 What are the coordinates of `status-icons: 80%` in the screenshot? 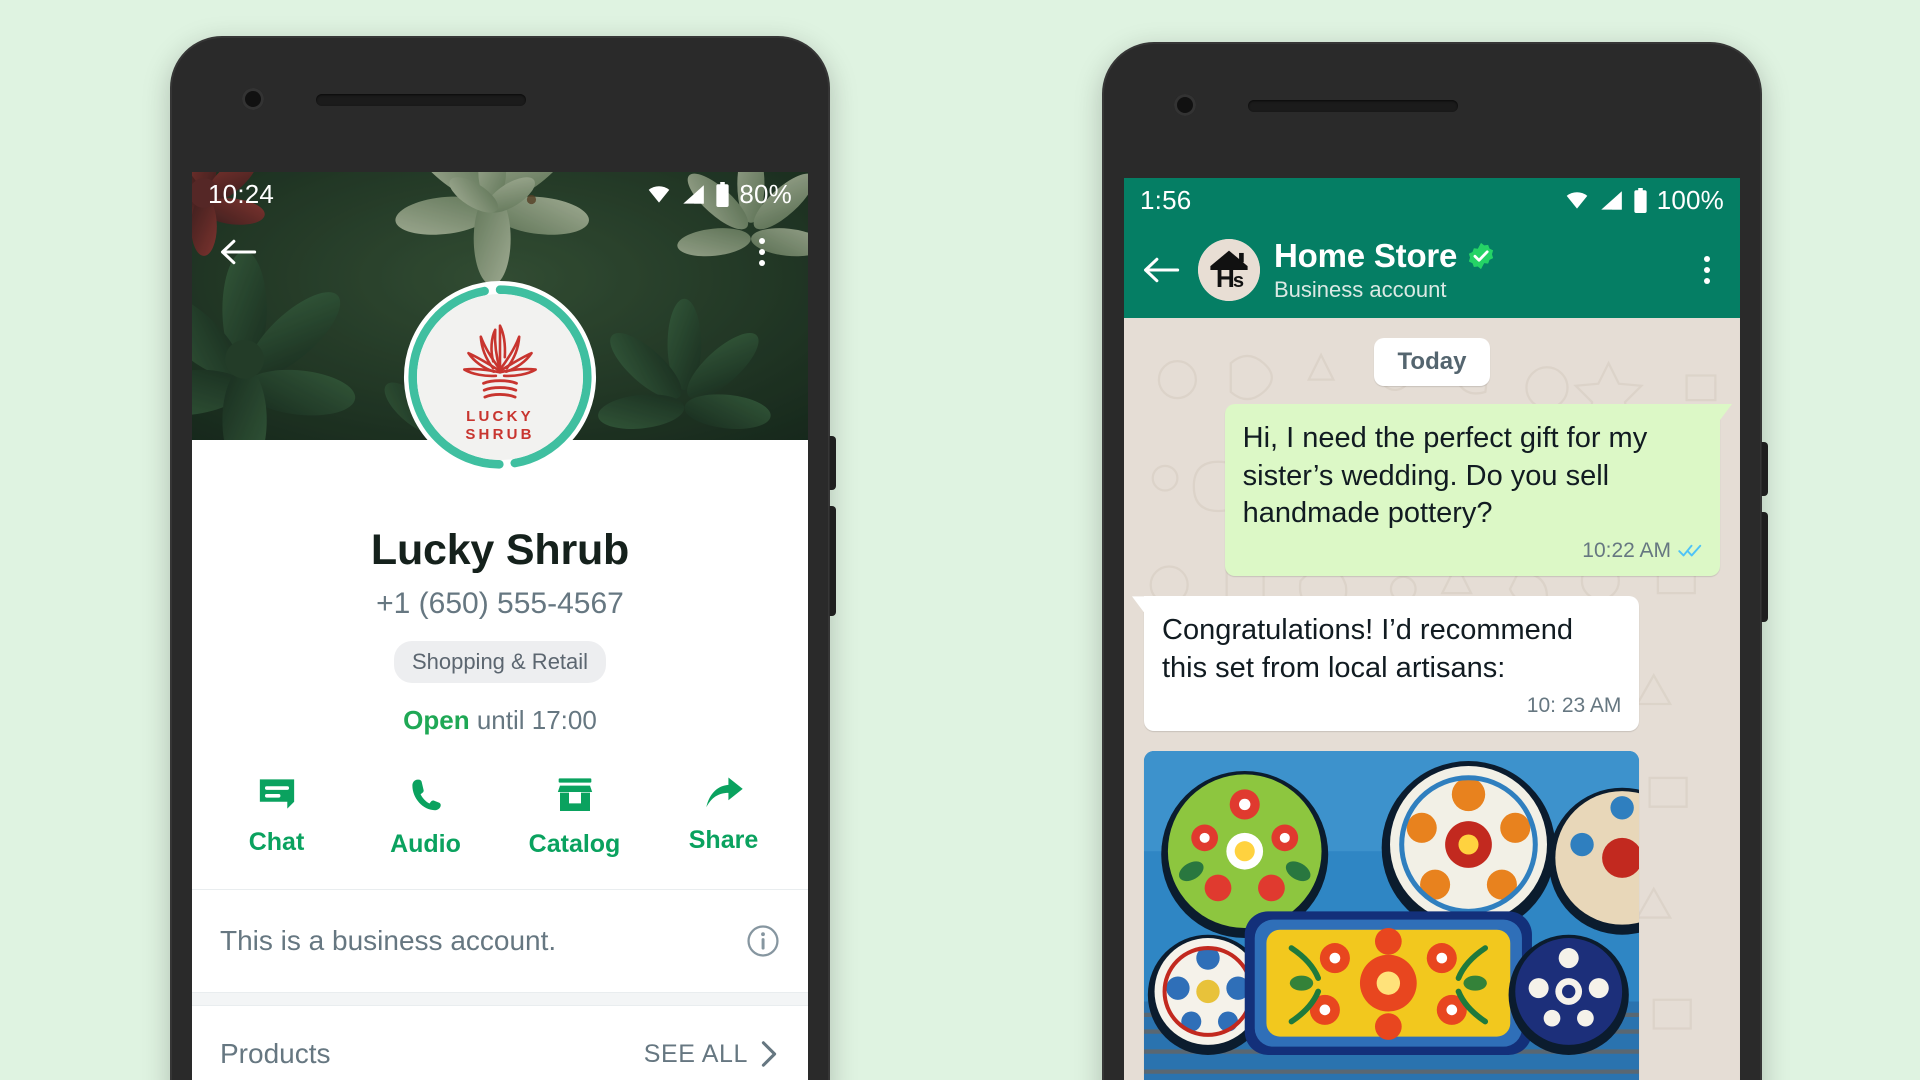 It's located at (719, 194).